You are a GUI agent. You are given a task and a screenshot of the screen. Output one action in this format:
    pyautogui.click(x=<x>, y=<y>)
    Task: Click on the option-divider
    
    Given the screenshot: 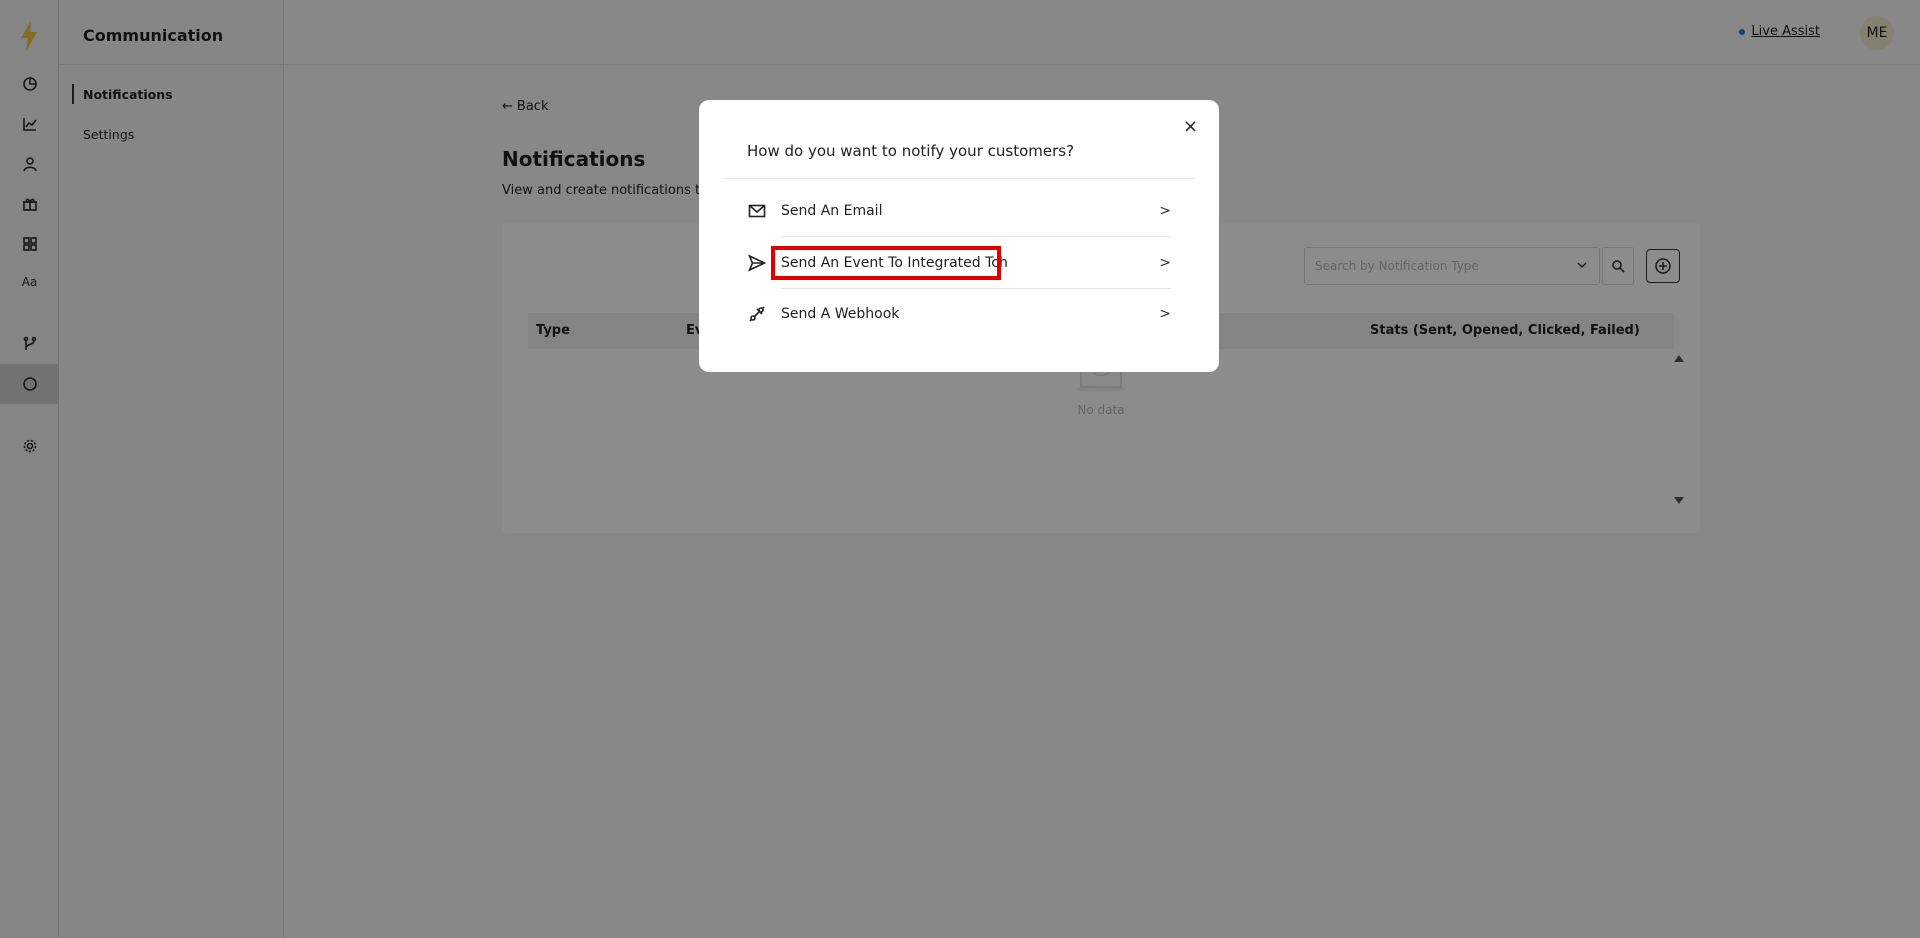 What is the action you would take?
    pyautogui.click(x=976, y=236)
    